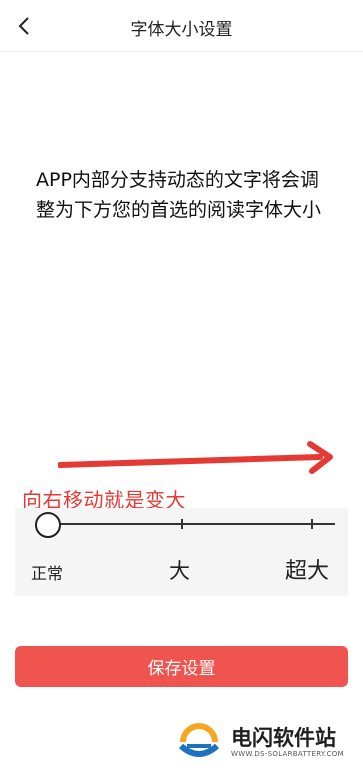  What do you see at coordinates (283, 738) in the screenshot?
I see `watermark-name: 电闪软件站` at bounding box center [283, 738].